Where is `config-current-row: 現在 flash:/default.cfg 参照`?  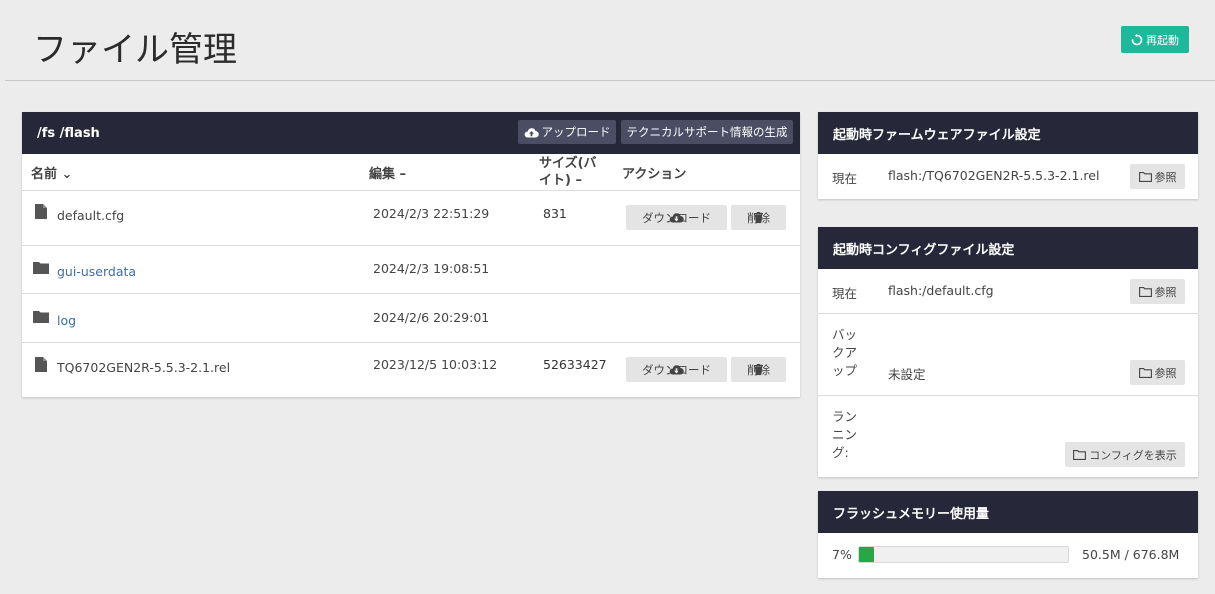 config-current-row: 現在 flash:/default.cfg 参照 is located at coordinates (1008, 291).